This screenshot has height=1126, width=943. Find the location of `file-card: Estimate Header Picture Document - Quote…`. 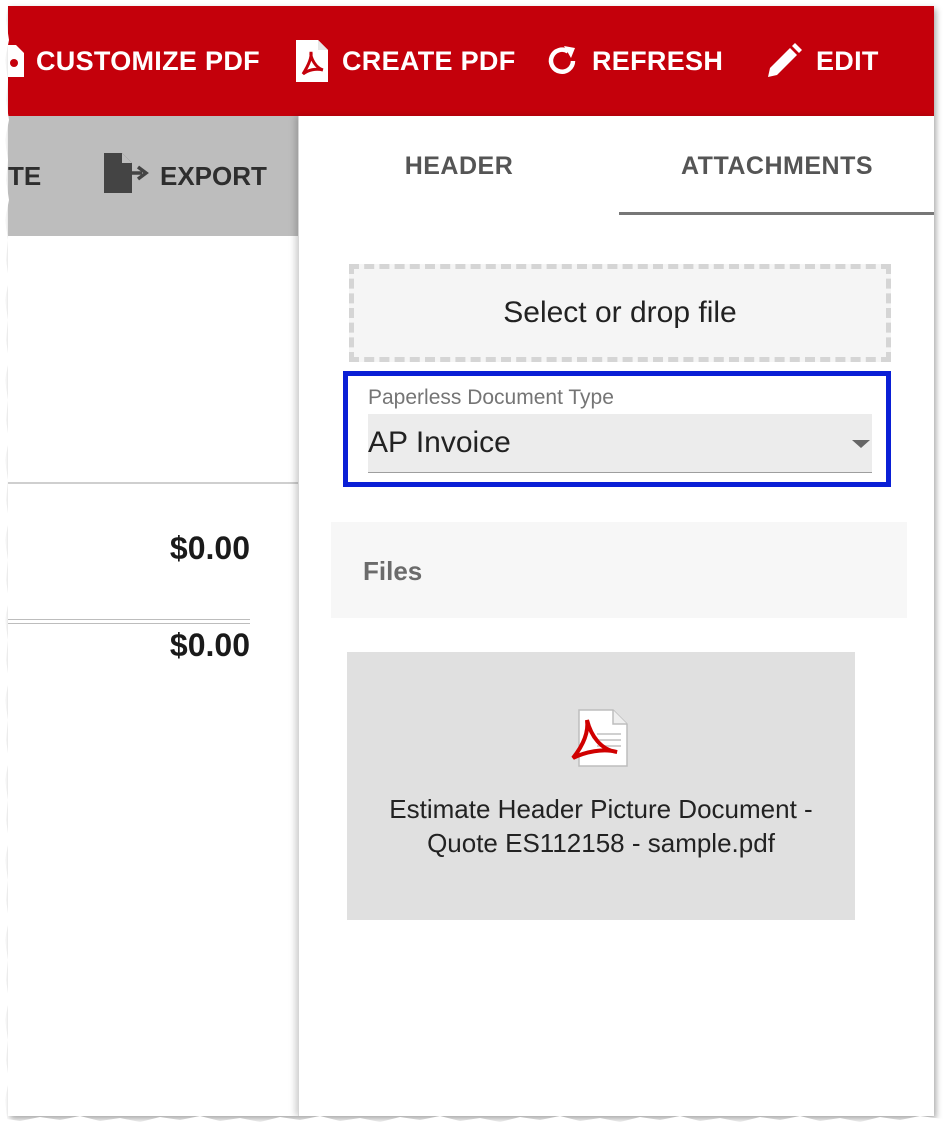

file-card: Estimate Header Picture Document - Quote… is located at coordinates (601, 786).